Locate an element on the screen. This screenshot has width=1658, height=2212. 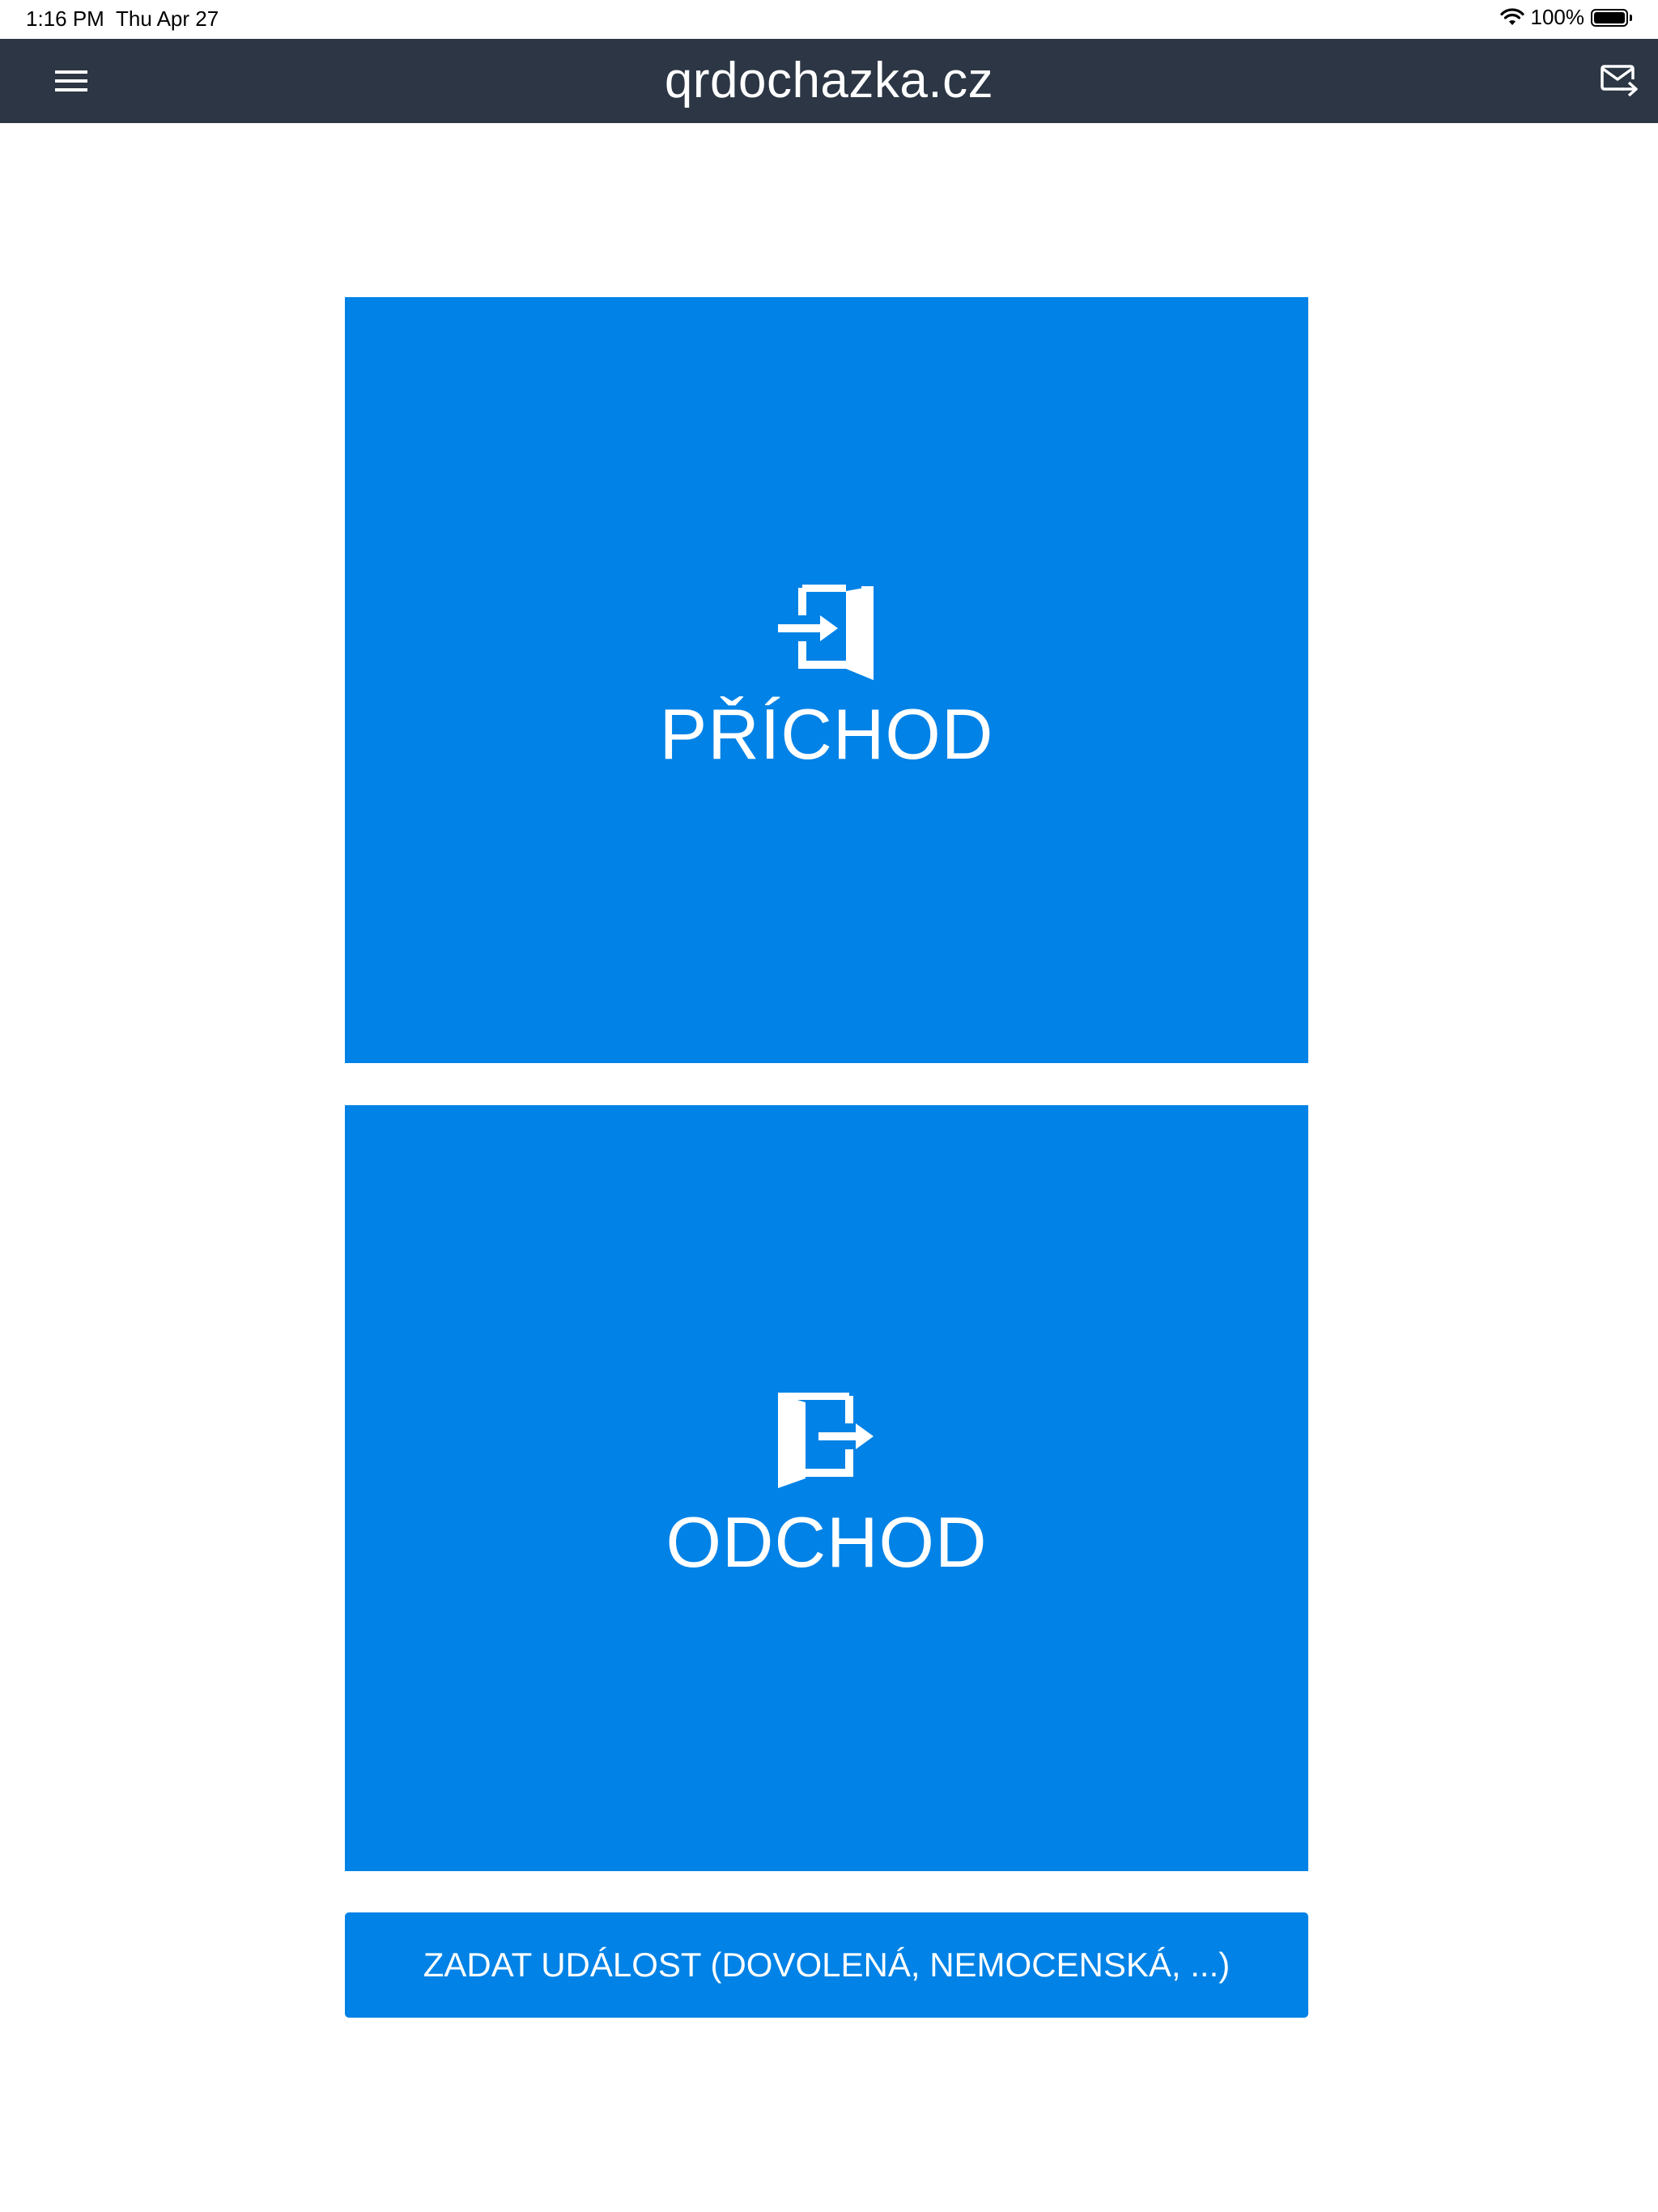
status-indicators: 100% is located at coordinates (1565, 18).